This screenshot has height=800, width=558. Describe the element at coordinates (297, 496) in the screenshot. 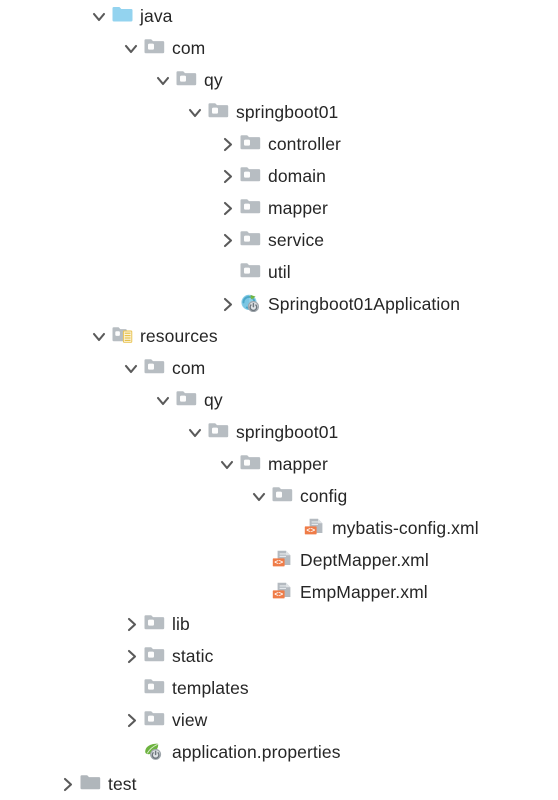

I see `tree-item: config` at that location.